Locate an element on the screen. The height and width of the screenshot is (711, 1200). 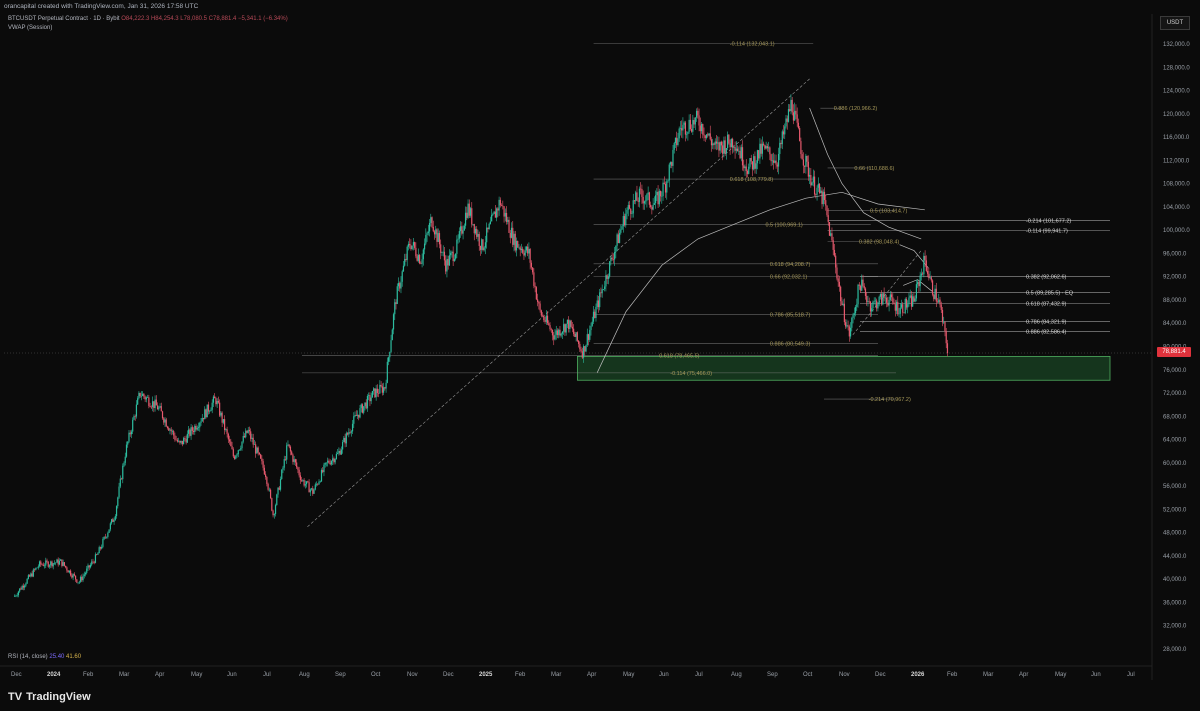
indicator-legend: VWAP (Session) is located at coordinates (30, 28).